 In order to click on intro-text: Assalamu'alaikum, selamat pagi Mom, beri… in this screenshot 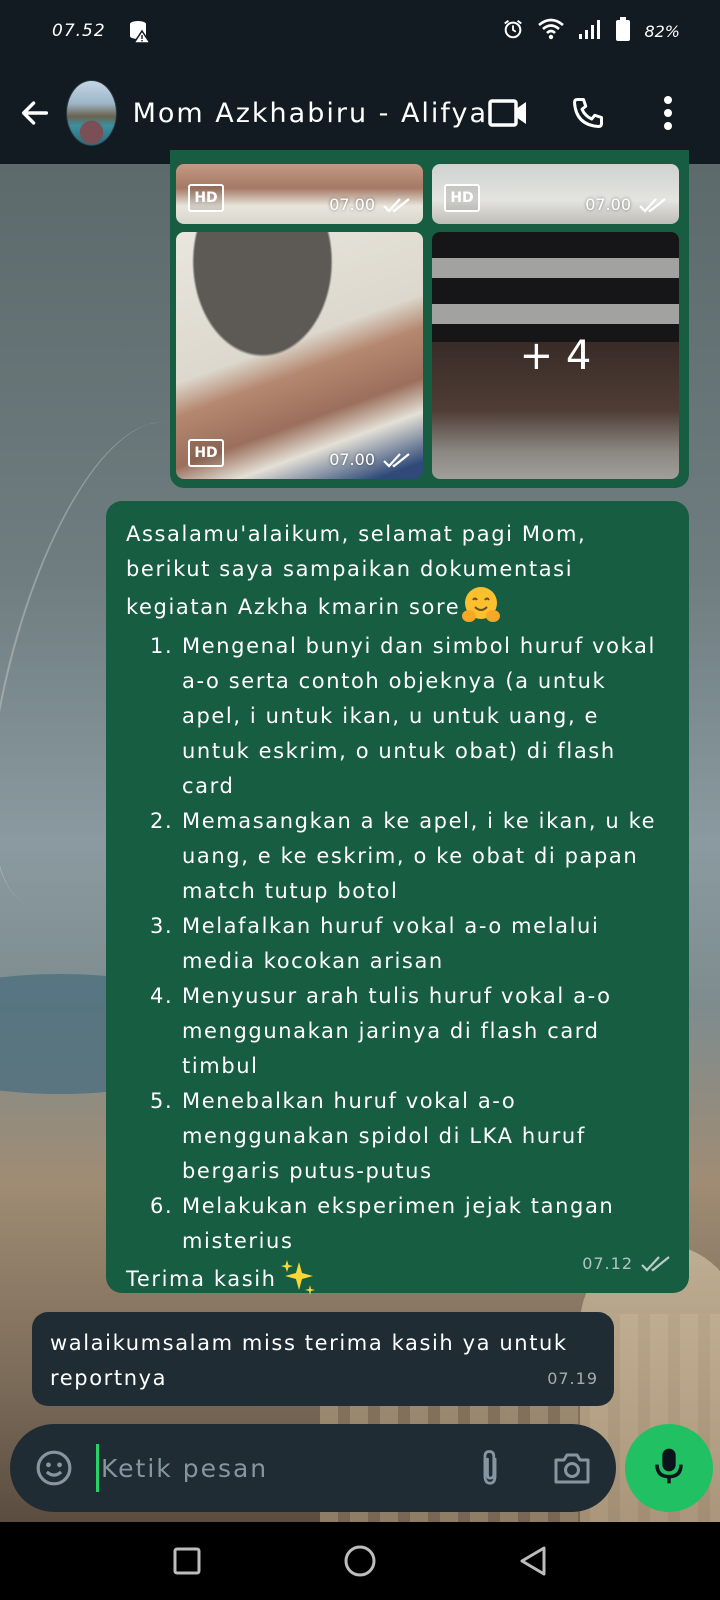, I will do `click(356, 570)`.